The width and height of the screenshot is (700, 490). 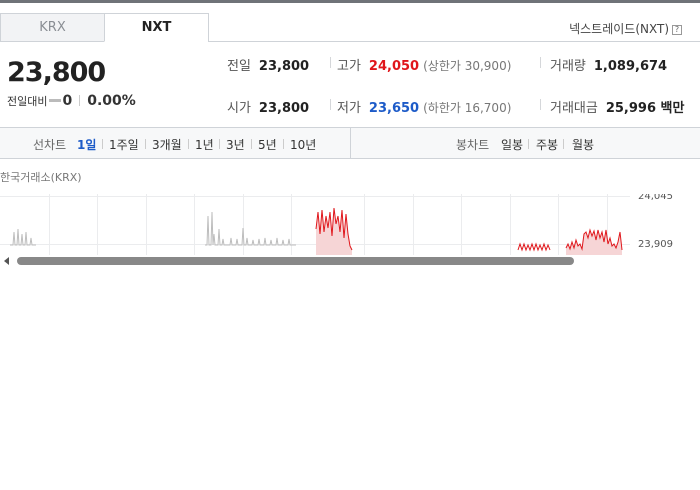 I want to click on line-chart-label: 선차트, so click(x=50, y=145).